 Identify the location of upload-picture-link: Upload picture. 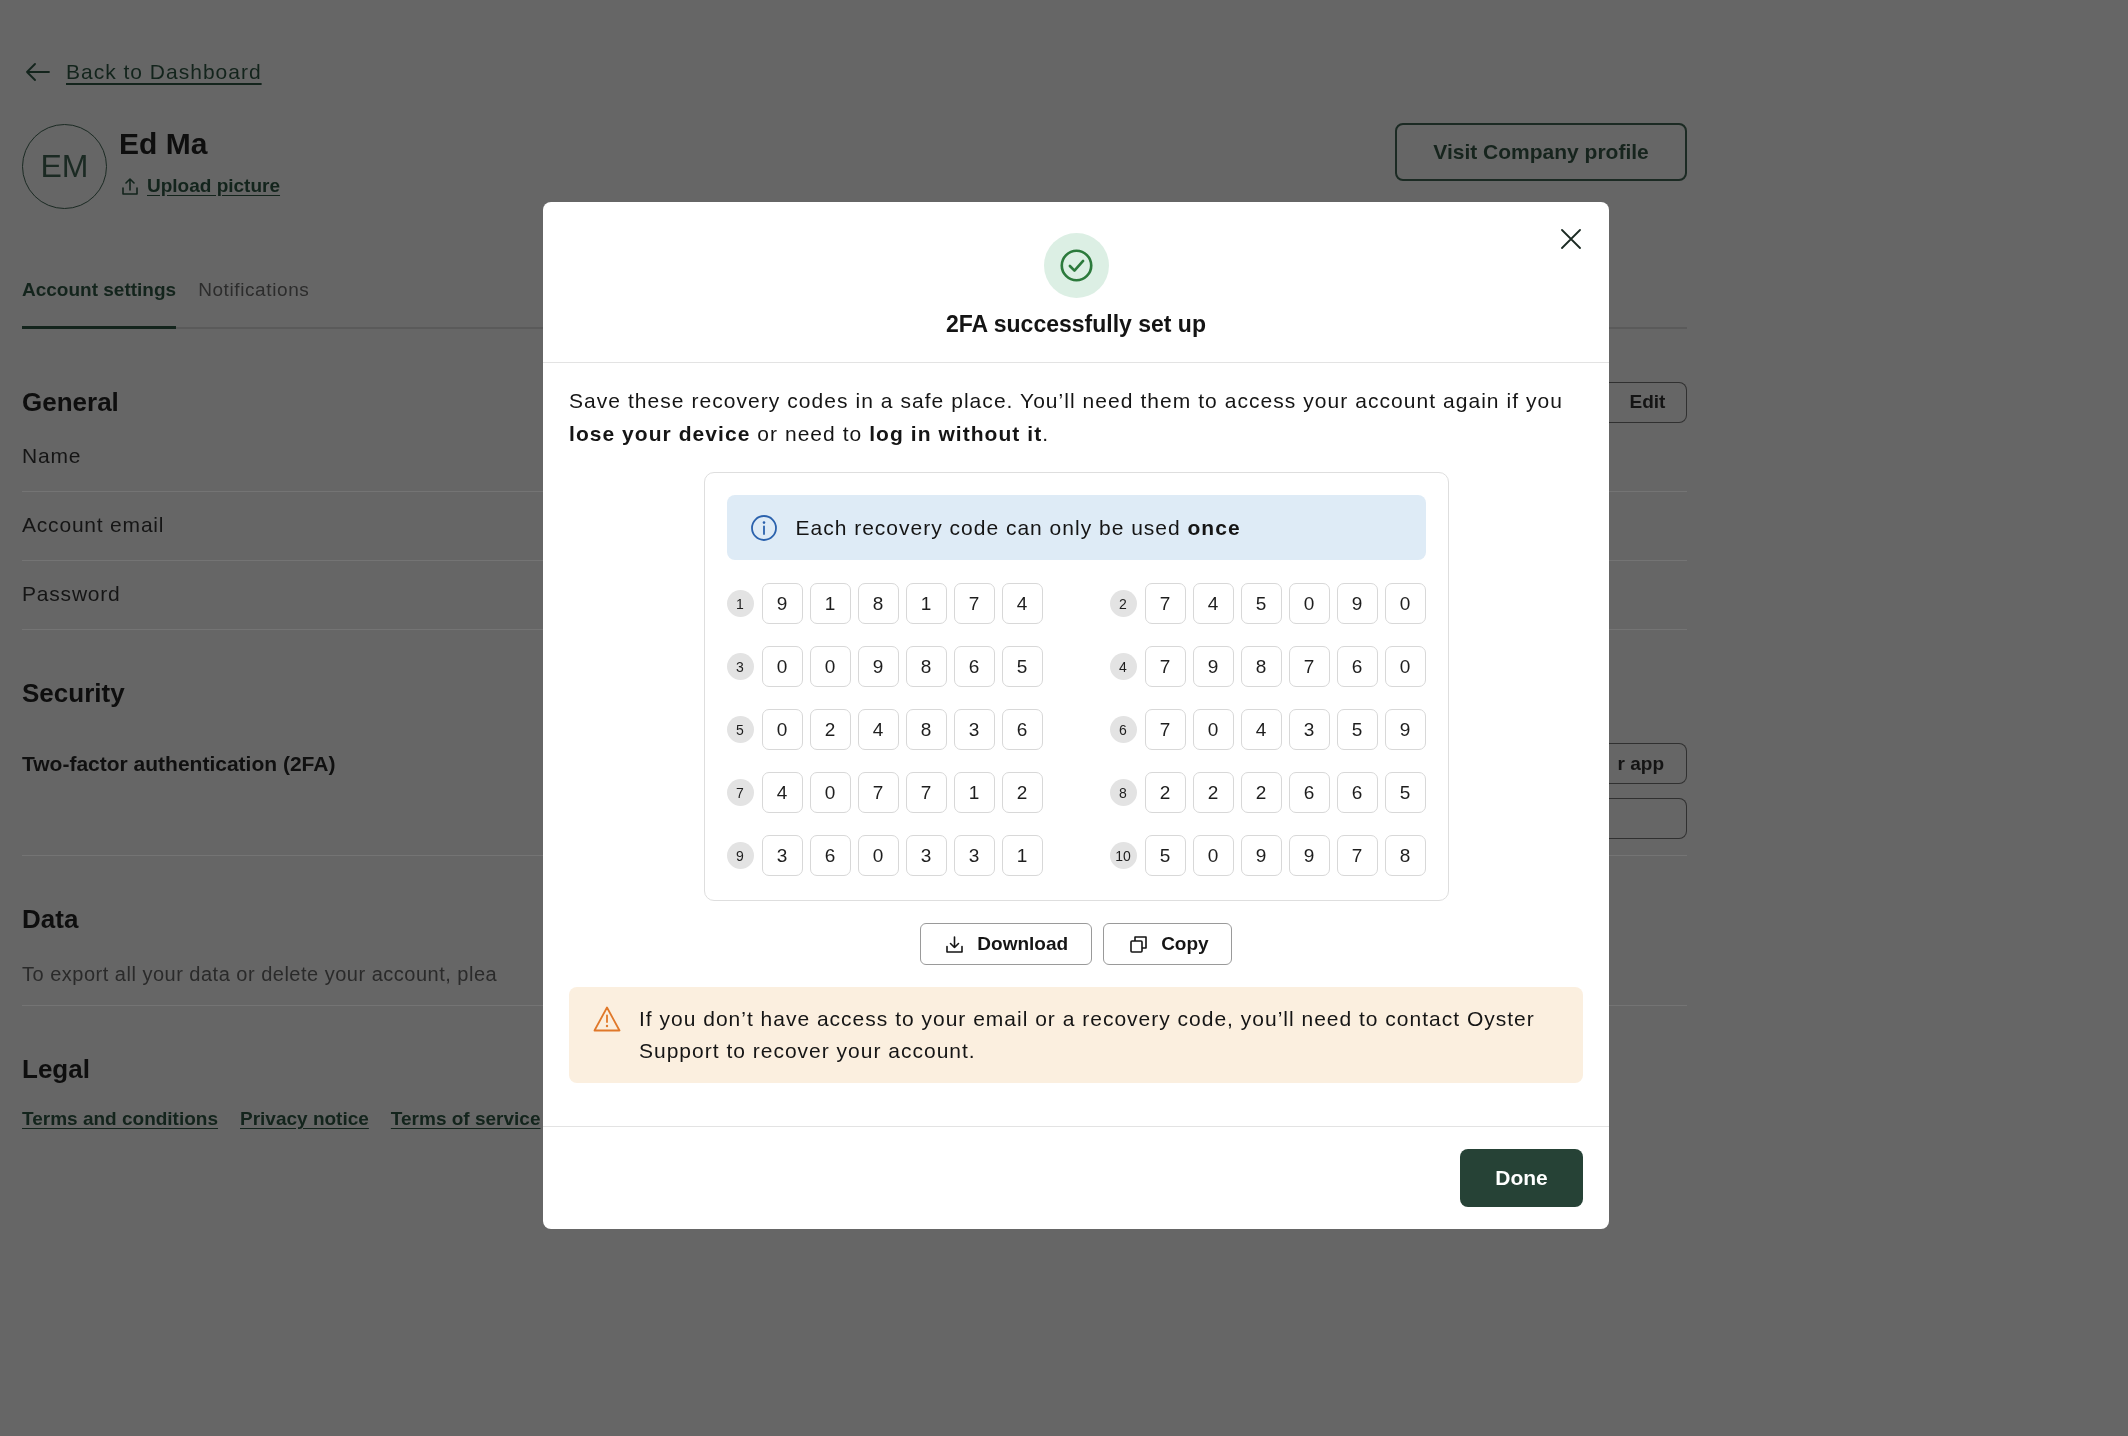
(213, 186).